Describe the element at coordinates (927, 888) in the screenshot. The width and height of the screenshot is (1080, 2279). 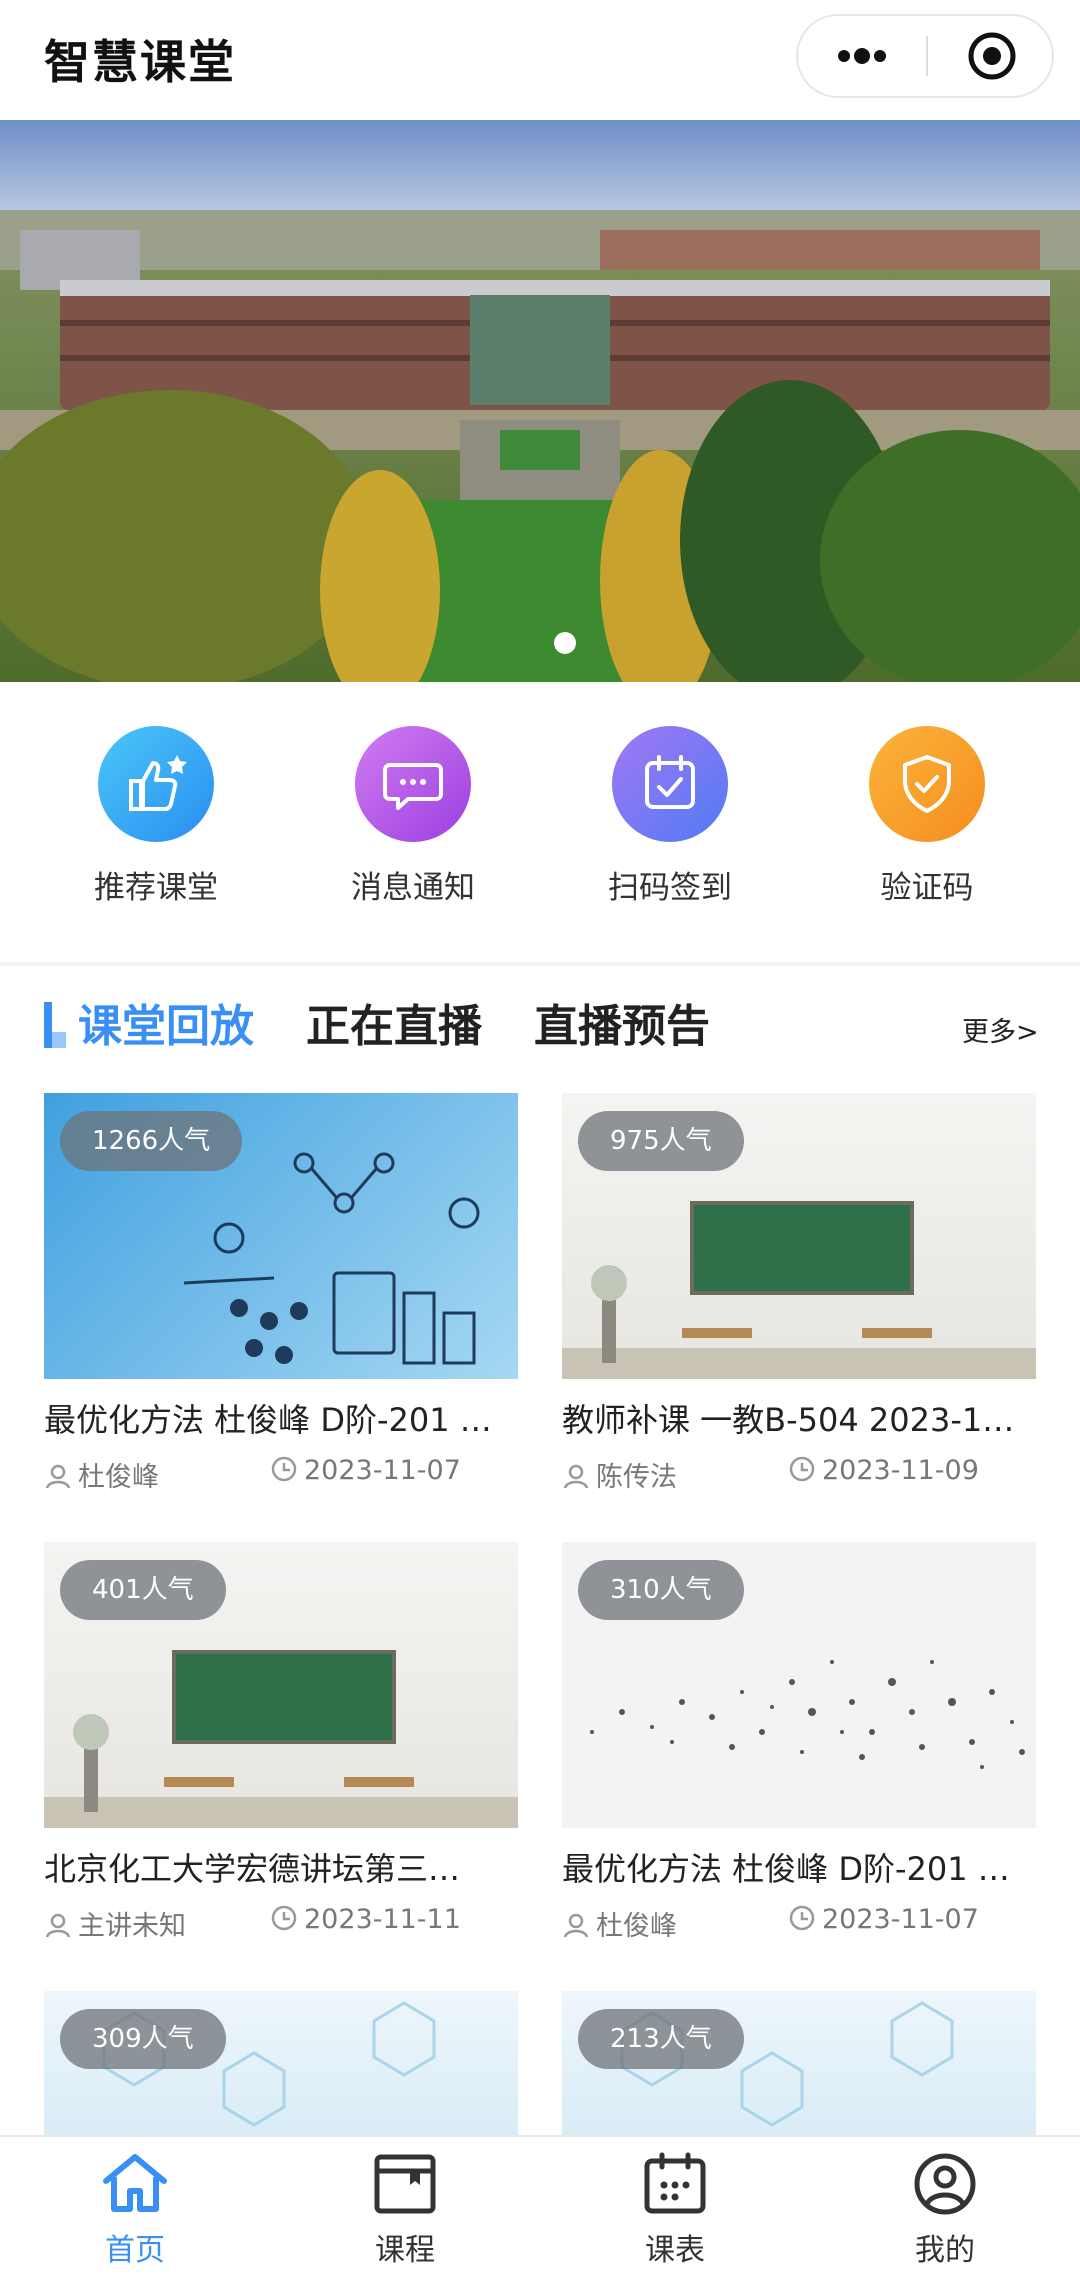
I see `quick-entry-label: 验证码` at that location.